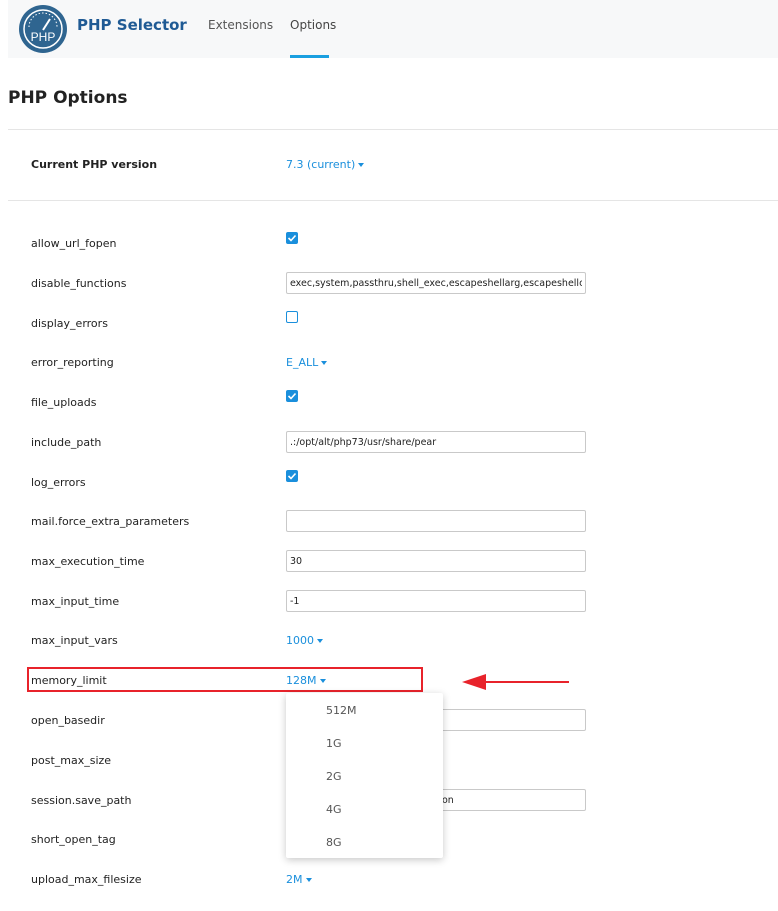 Image resolution: width=778 pixels, height=911 pixels. I want to click on highlight-box, so click(225, 679).